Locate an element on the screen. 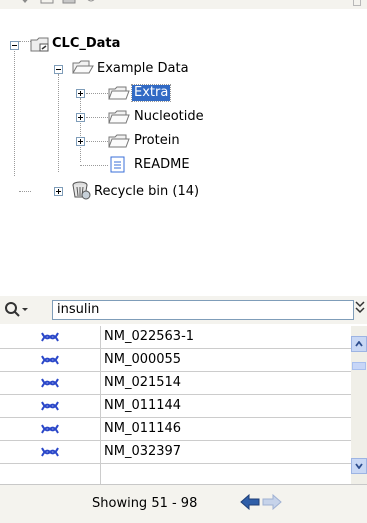 Image resolution: width=367 pixels, height=523 pixels. chevron-down-icon is located at coordinates (359, 466).